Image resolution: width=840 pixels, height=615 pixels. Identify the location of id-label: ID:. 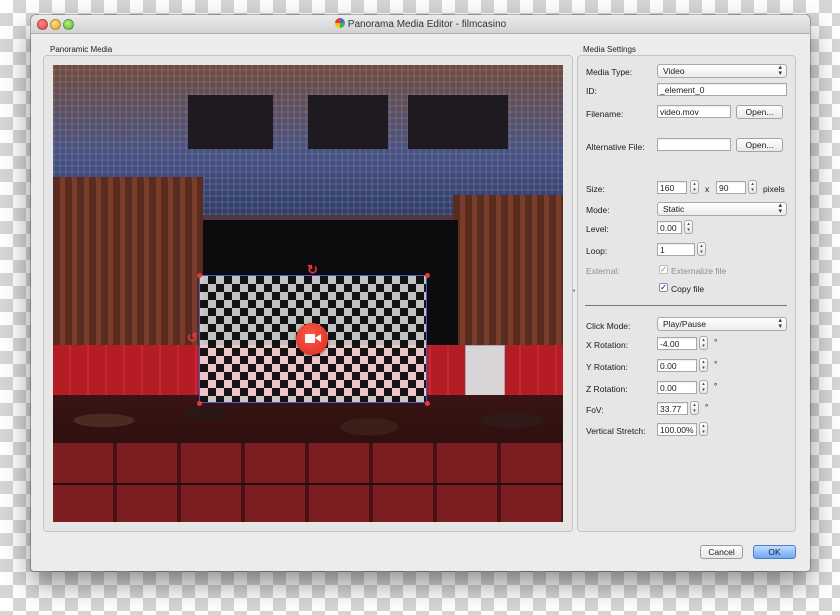
(591, 91).